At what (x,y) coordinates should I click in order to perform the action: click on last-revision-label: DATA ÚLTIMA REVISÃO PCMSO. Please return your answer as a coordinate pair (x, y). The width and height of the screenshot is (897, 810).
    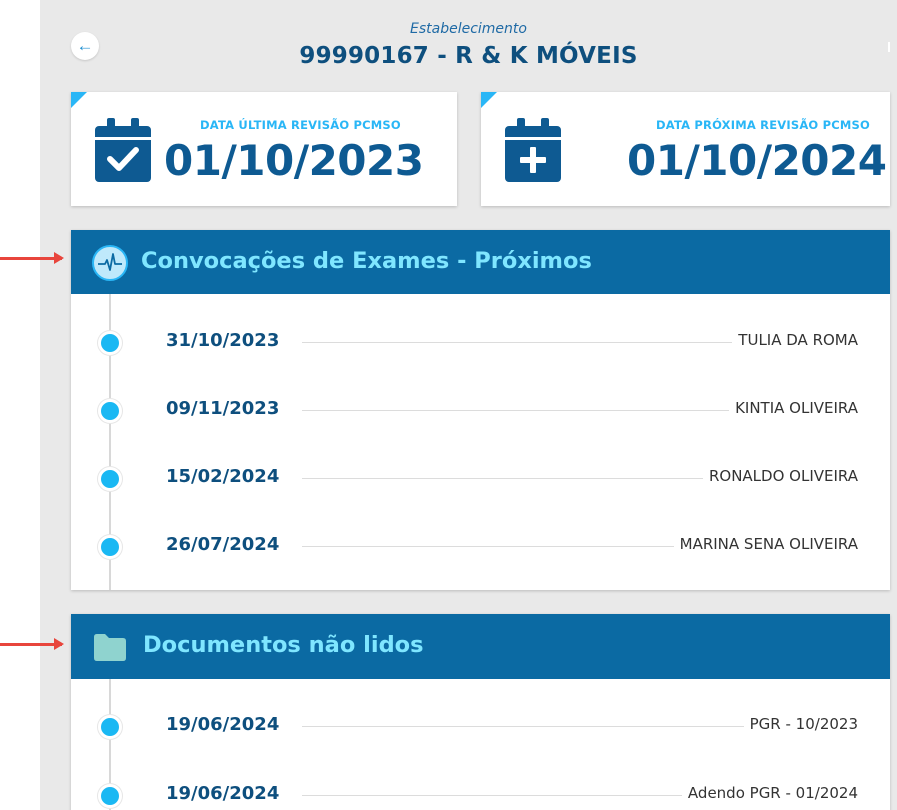
    Looking at the image, I should click on (300, 125).